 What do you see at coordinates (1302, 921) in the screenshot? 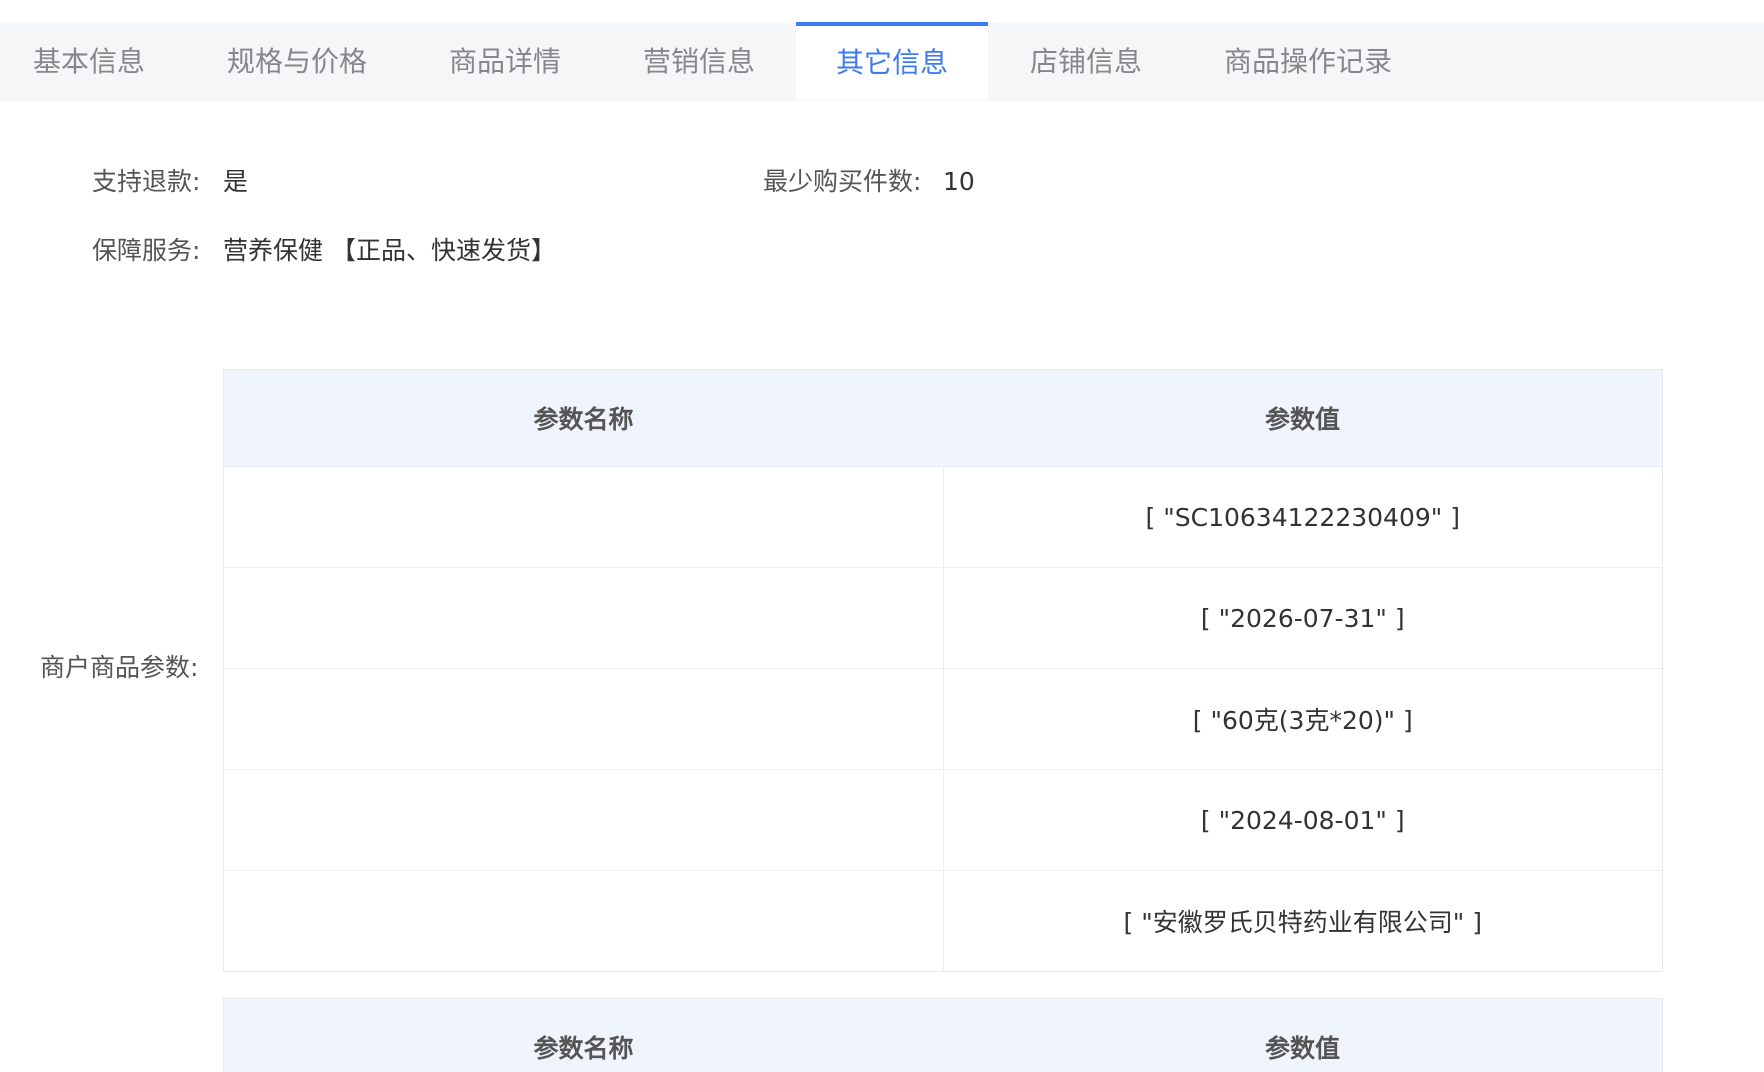
I see `param-value-cell: [ "安徽罗氏贝特药业有限公司" ]` at bounding box center [1302, 921].